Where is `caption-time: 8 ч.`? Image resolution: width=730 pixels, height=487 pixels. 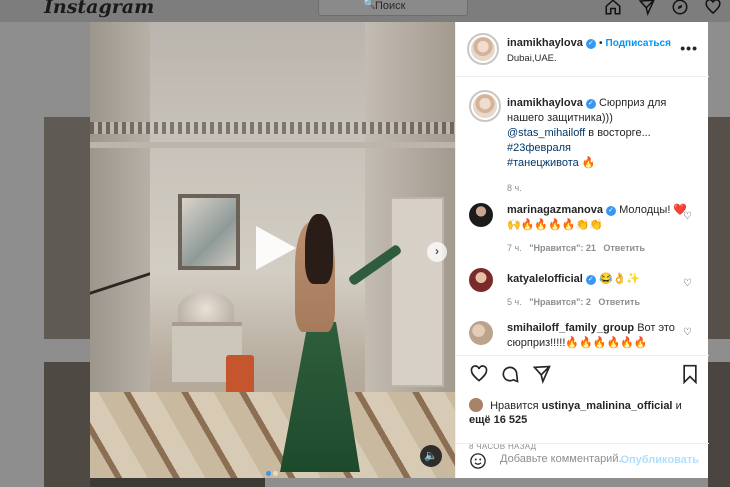 caption-time: 8 ч. is located at coordinates (603, 188).